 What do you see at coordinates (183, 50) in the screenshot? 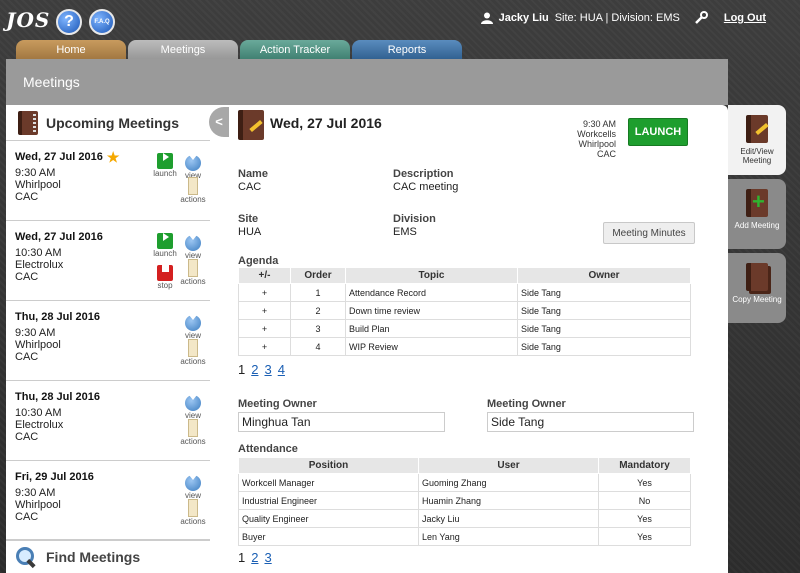
I see `tab-meetings: Meetings` at bounding box center [183, 50].